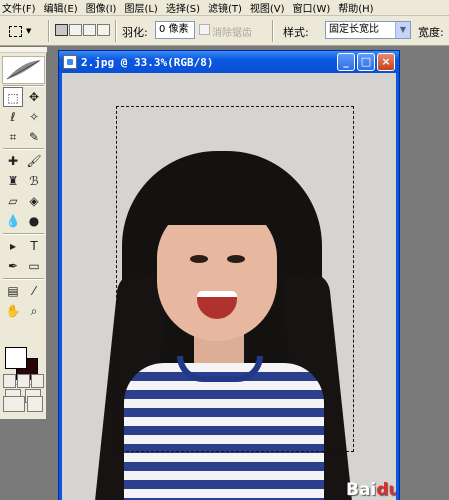 This screenshot has height=500, width=449. Describe the element at coordinates (361, 490) in the screenshot. I see `watermark-bai: Bai` at that location.